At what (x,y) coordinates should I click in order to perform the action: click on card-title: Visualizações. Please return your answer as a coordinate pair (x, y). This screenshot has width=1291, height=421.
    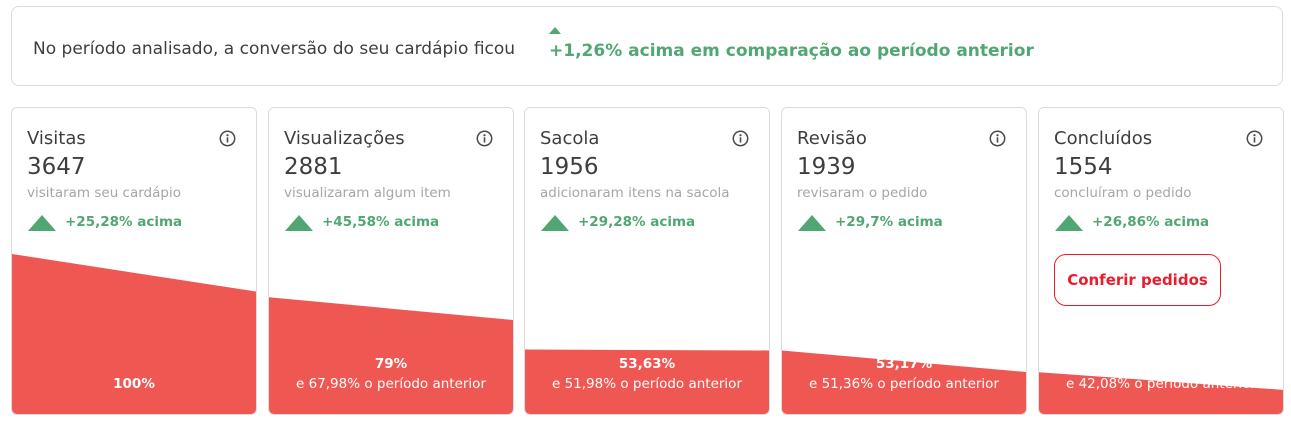
    Looking at the image, I should click on (344, 138).